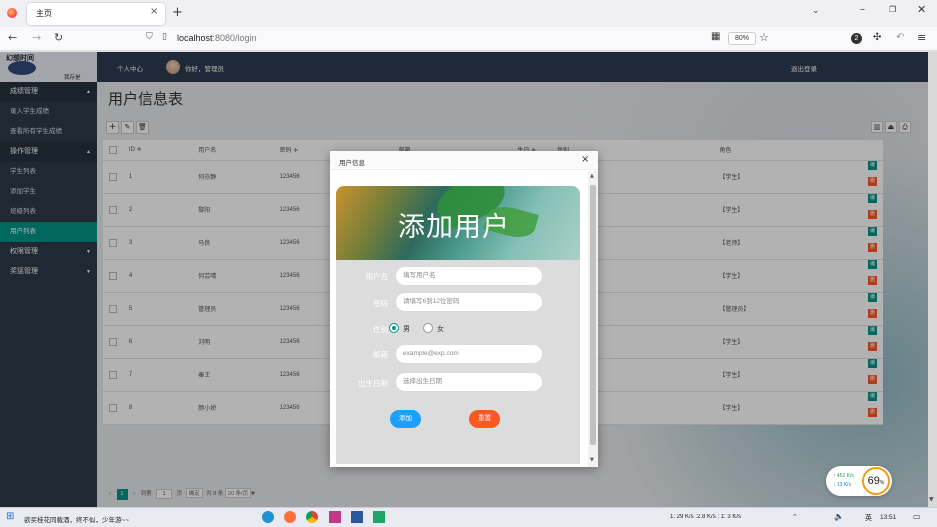 The height and width of the screenshot is (527, 937). I want to click on forward-icon: →, so click(36, 37).